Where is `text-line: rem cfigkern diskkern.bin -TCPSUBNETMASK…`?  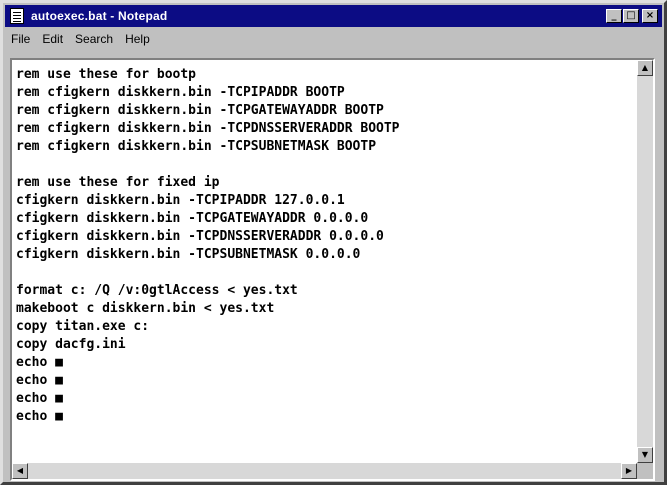
text-line: rem cfigkern diskkern.bin -TCPSUBNETMASK… is located at coordinates (196, 146).